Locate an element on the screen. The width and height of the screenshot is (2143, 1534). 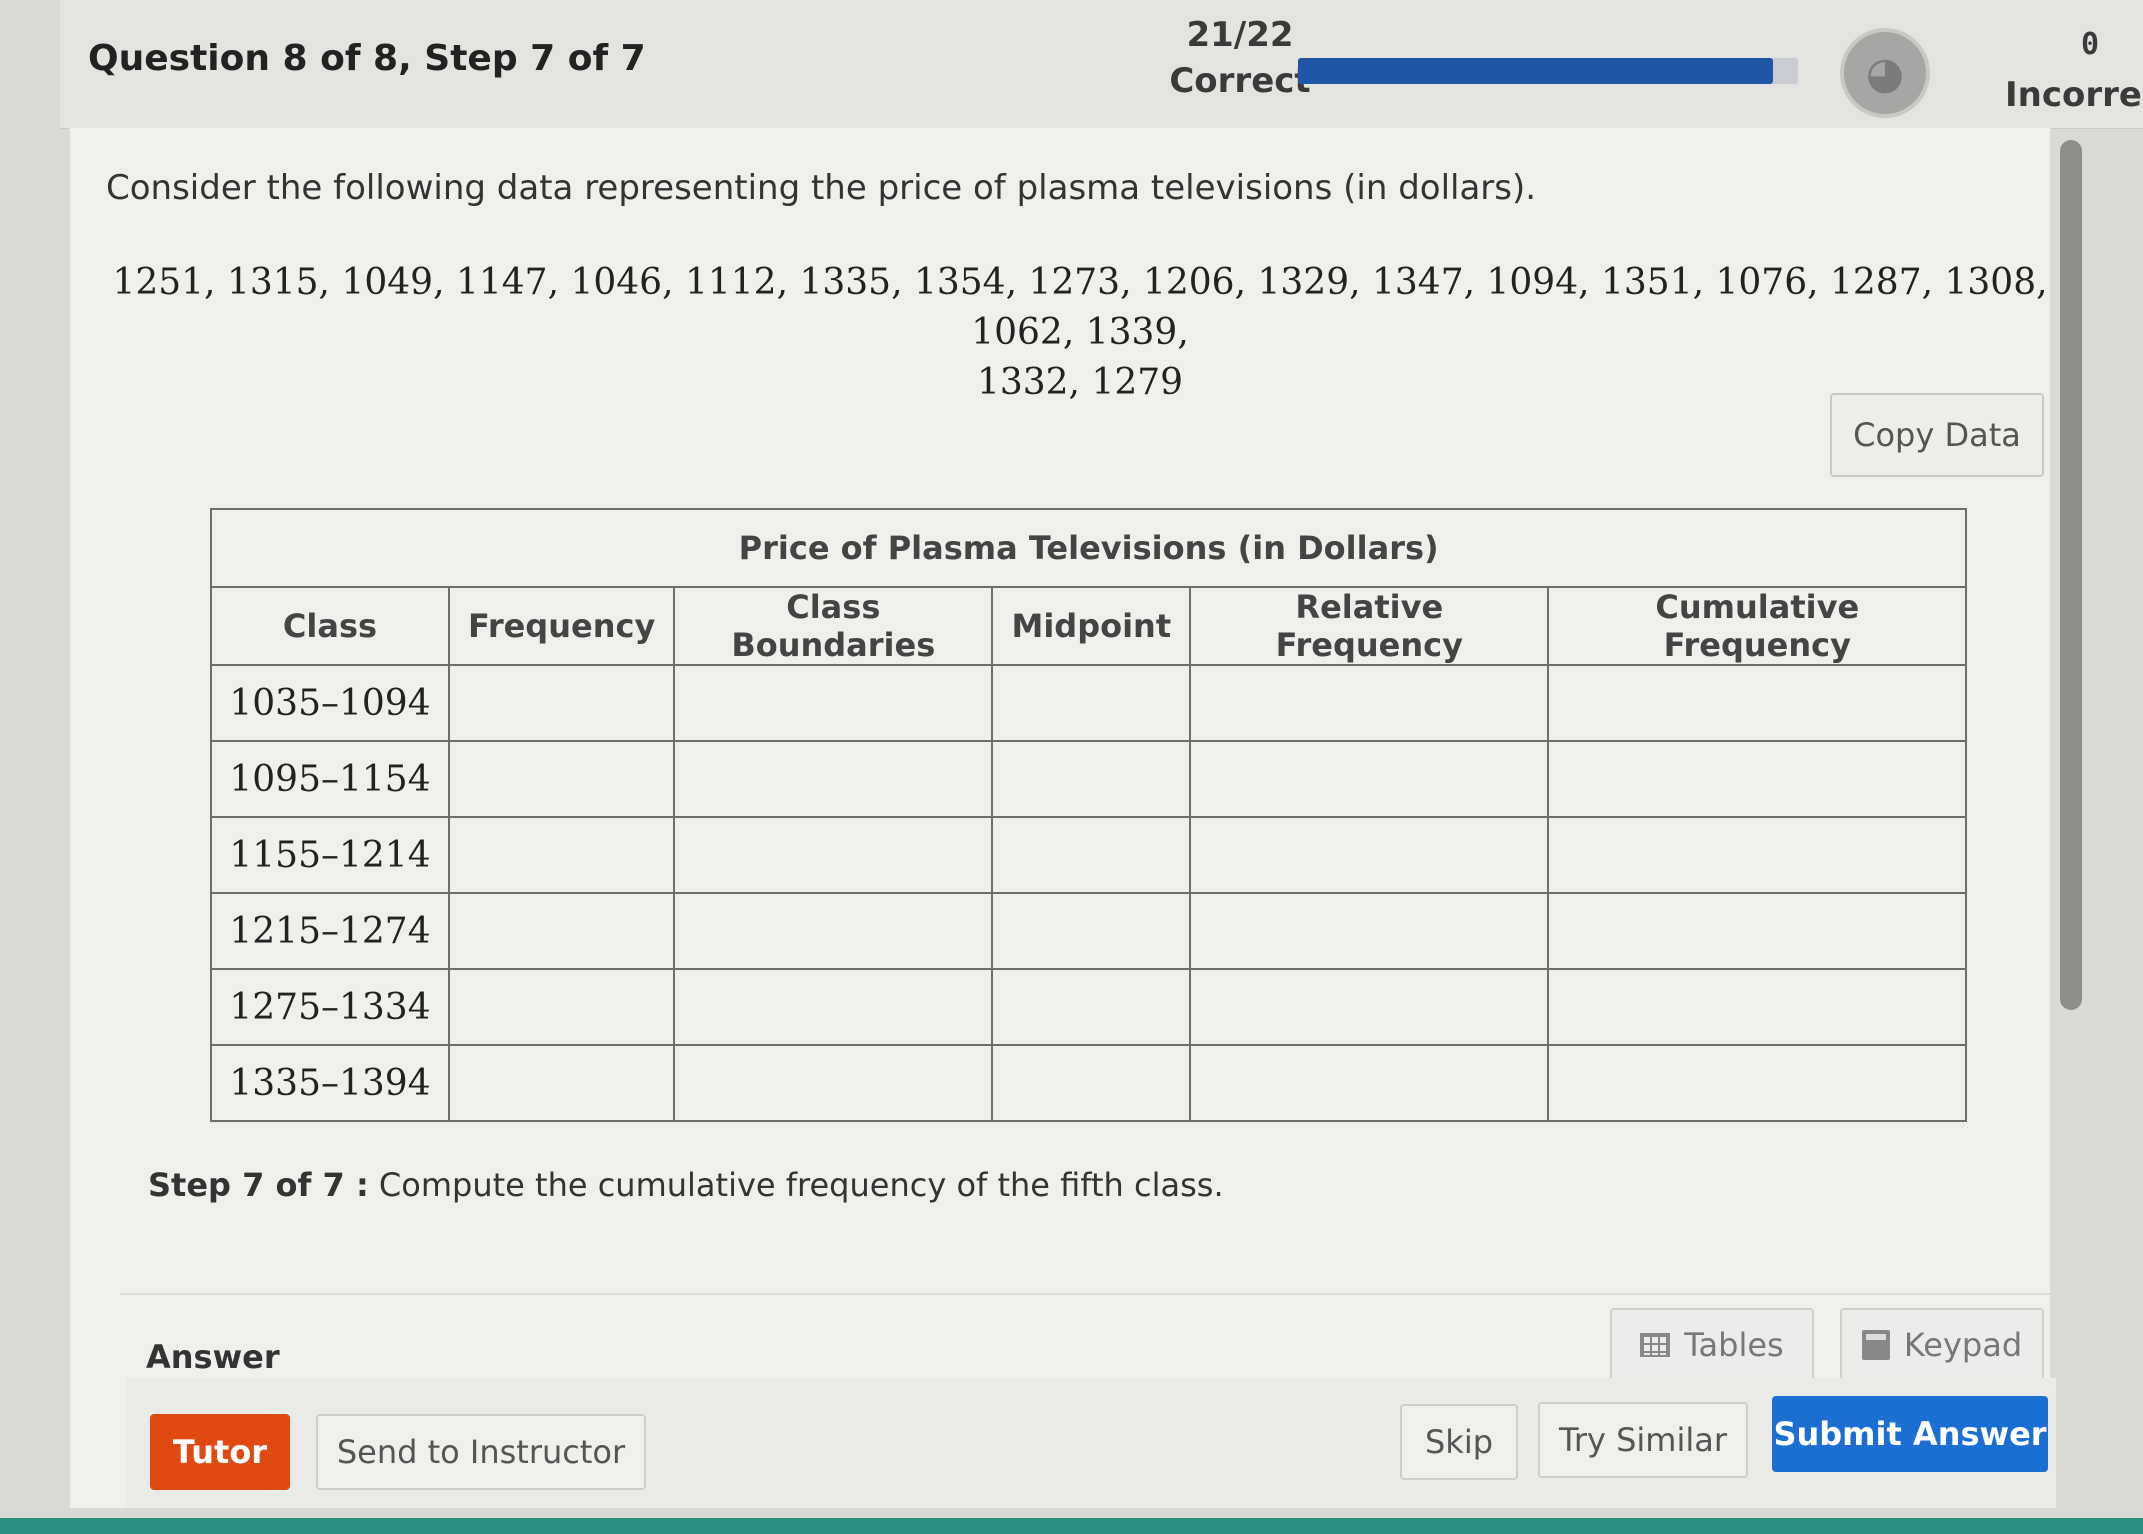
header-class-boundaries: Class Boundaries is located at coordinates (833, 626).